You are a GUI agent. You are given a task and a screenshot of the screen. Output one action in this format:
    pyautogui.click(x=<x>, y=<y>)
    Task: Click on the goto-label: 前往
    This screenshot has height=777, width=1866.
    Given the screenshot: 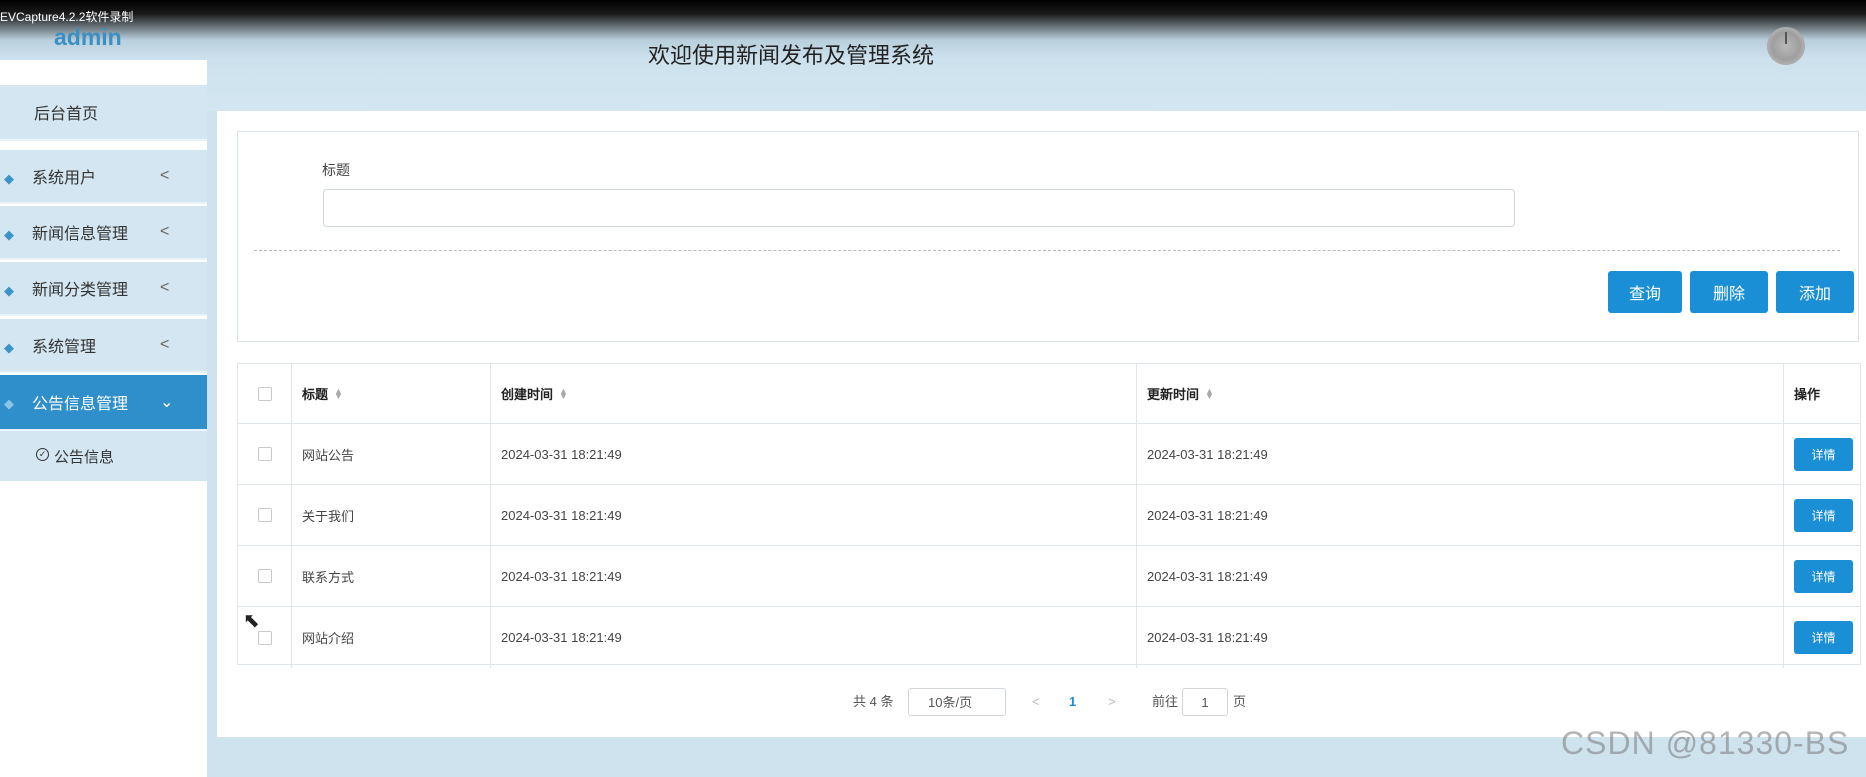 What is the action you would take?
    pyautogui.click(x=1165, y=701)
    